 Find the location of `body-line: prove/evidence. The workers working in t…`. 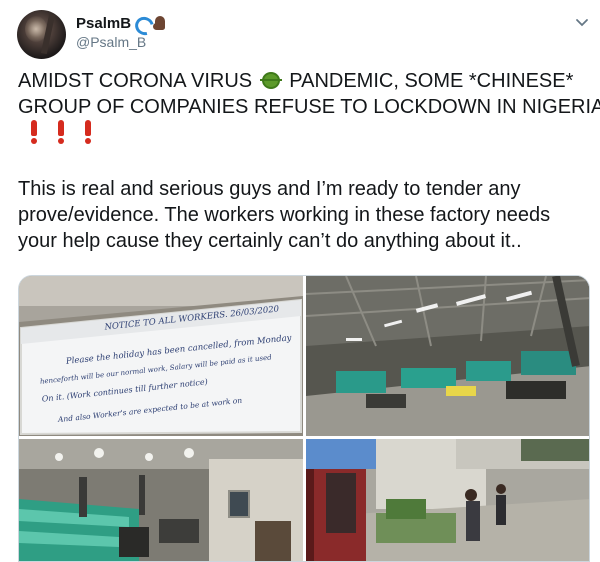

body-line: prove/evidence. The workers working in t… is located at coordinates (284, 215).